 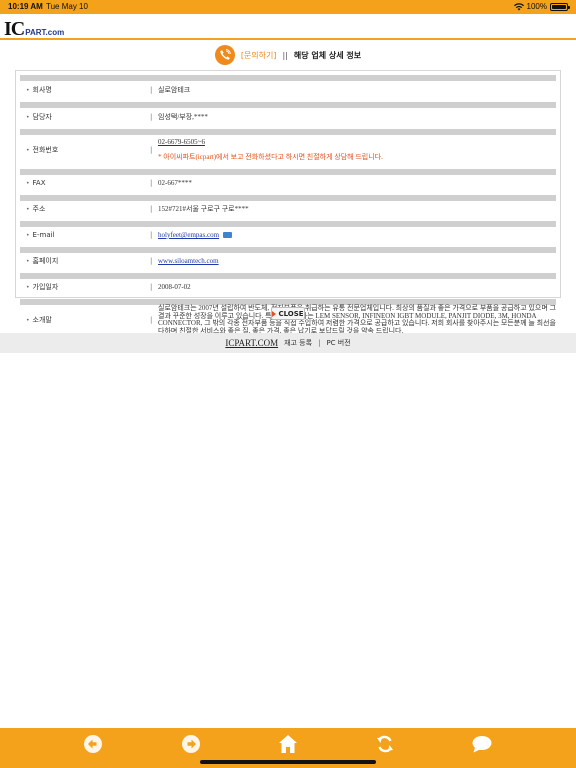 I want to click on site-footer: ICPART.COM 재고 등록 | PC 버전, so click(x=288, y=343).